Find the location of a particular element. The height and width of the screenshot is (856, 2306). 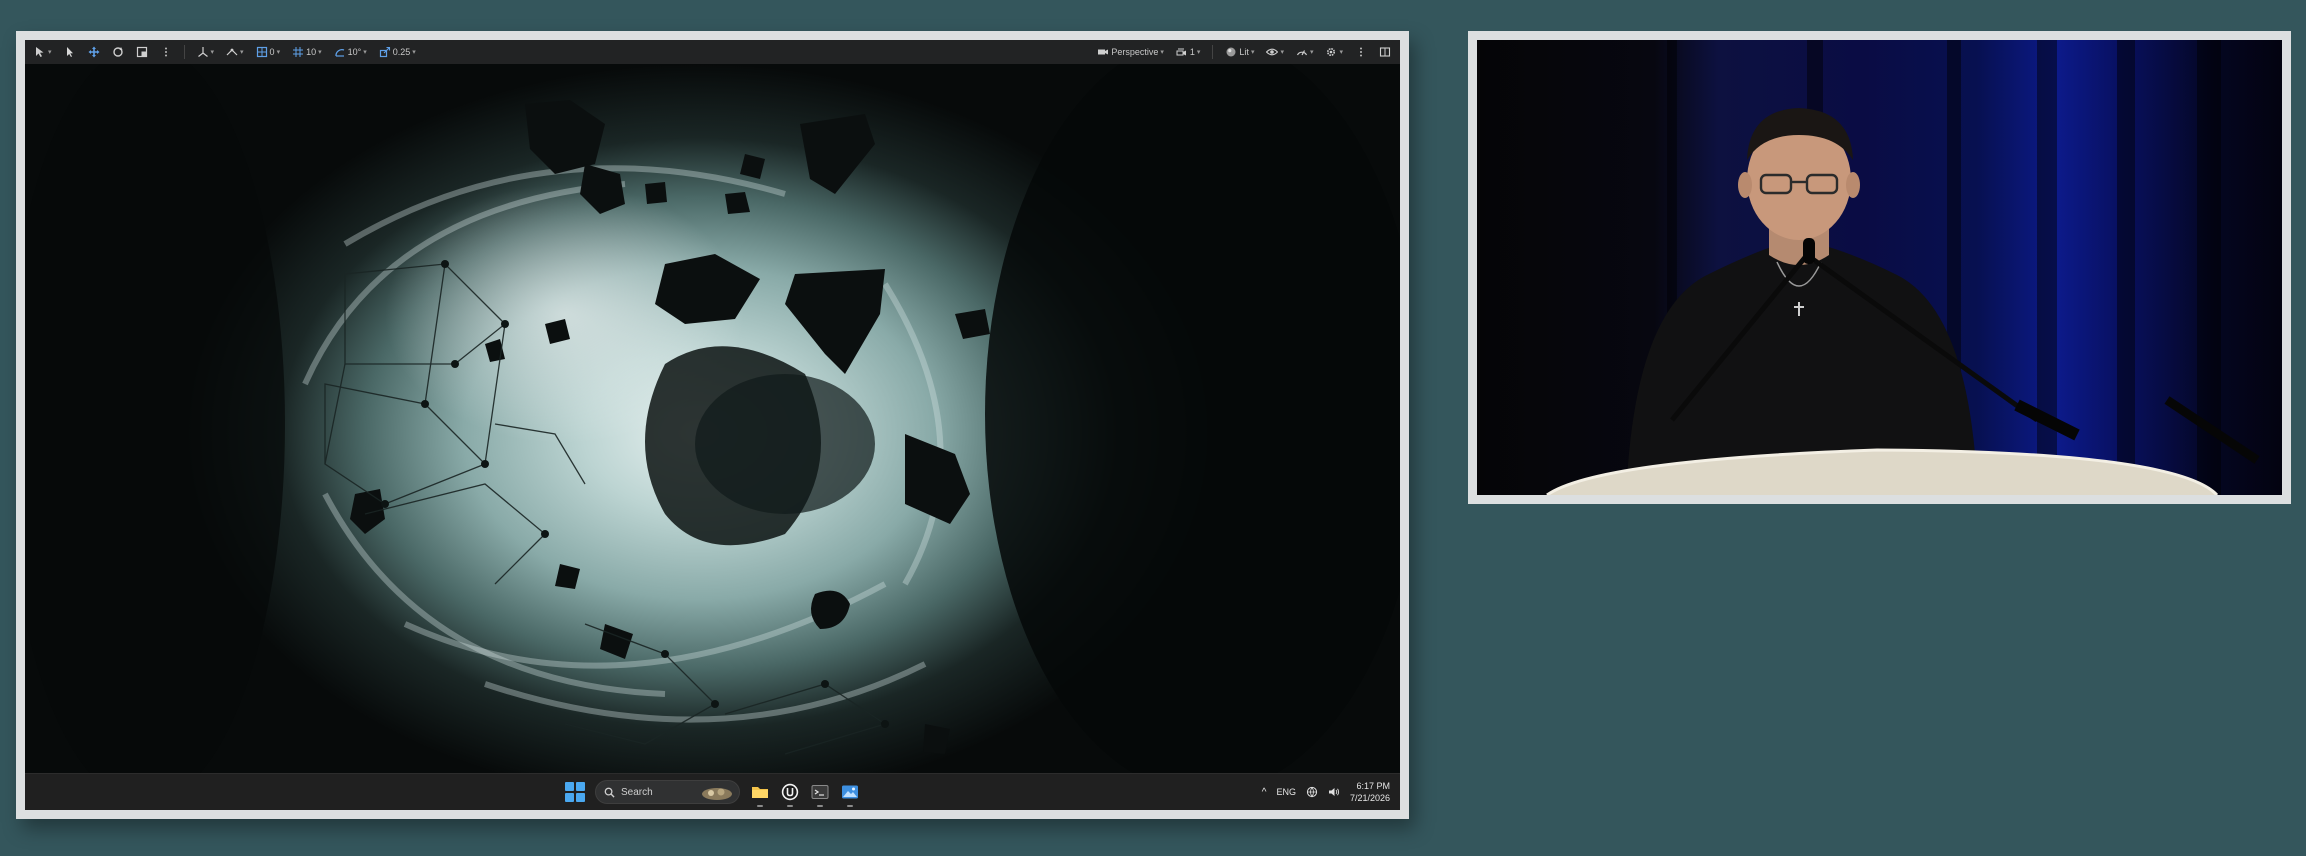

clock-time: 6:17 PM is located at coordinates (1373, 786).